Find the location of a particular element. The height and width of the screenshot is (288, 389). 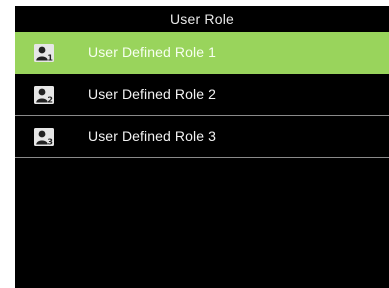

list-item-role-2: 2 User Defined Role 2 is located at coordinates (202, 95).